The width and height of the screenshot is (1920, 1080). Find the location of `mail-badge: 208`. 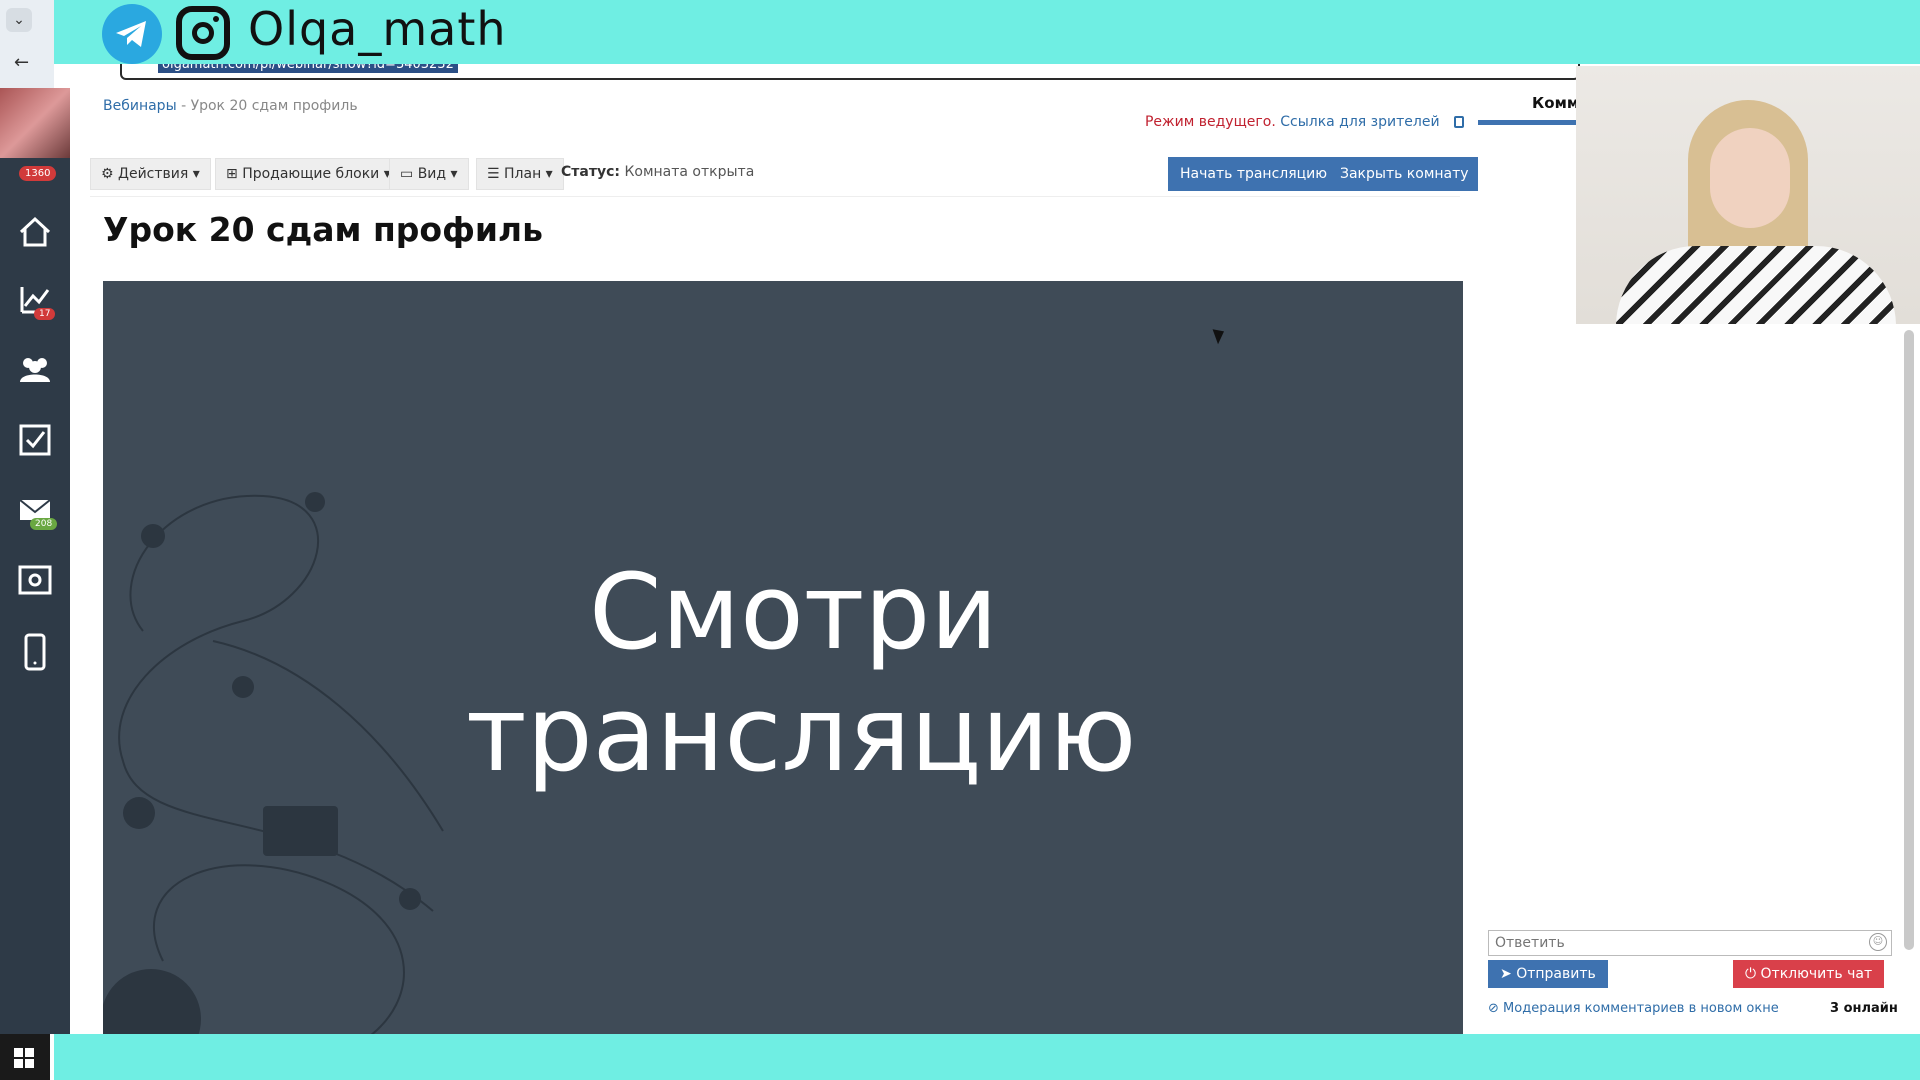

mail-badge: 208 is located at coordinates (44, 524).